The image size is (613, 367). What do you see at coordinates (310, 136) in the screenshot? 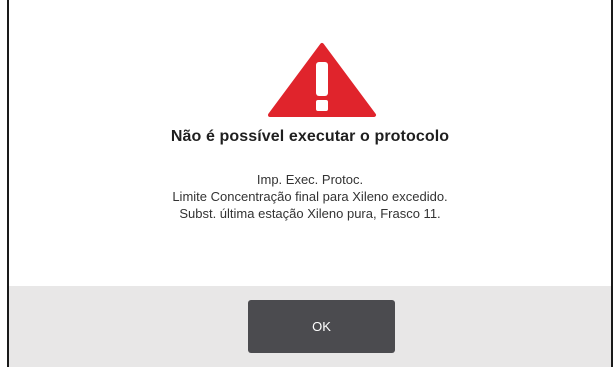
I see `dialog-title: Não é possível executar o protocolo` at bounding box center [310, 136].